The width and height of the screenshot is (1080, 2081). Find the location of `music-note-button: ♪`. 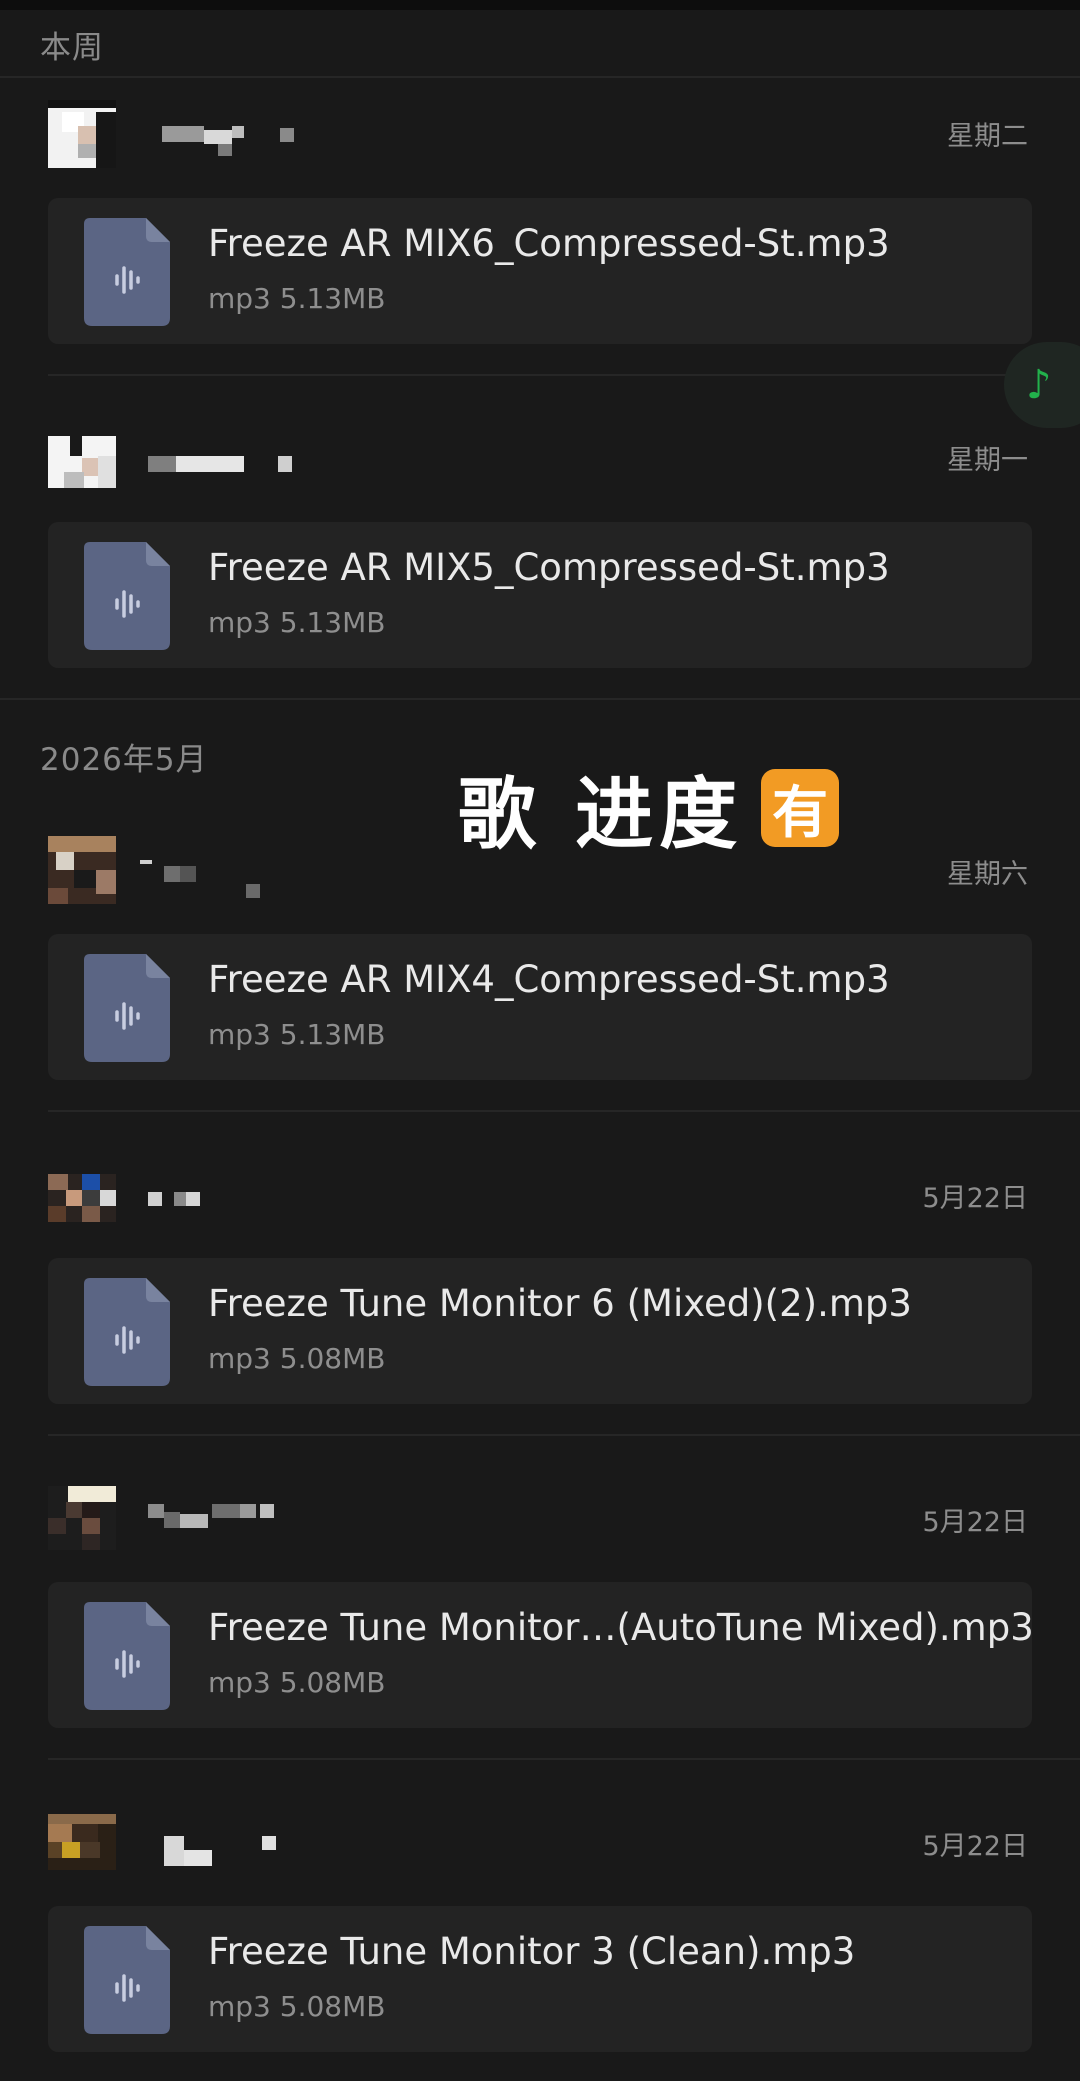

music-note-button: ♪ is located at coordinates (1042, 385).